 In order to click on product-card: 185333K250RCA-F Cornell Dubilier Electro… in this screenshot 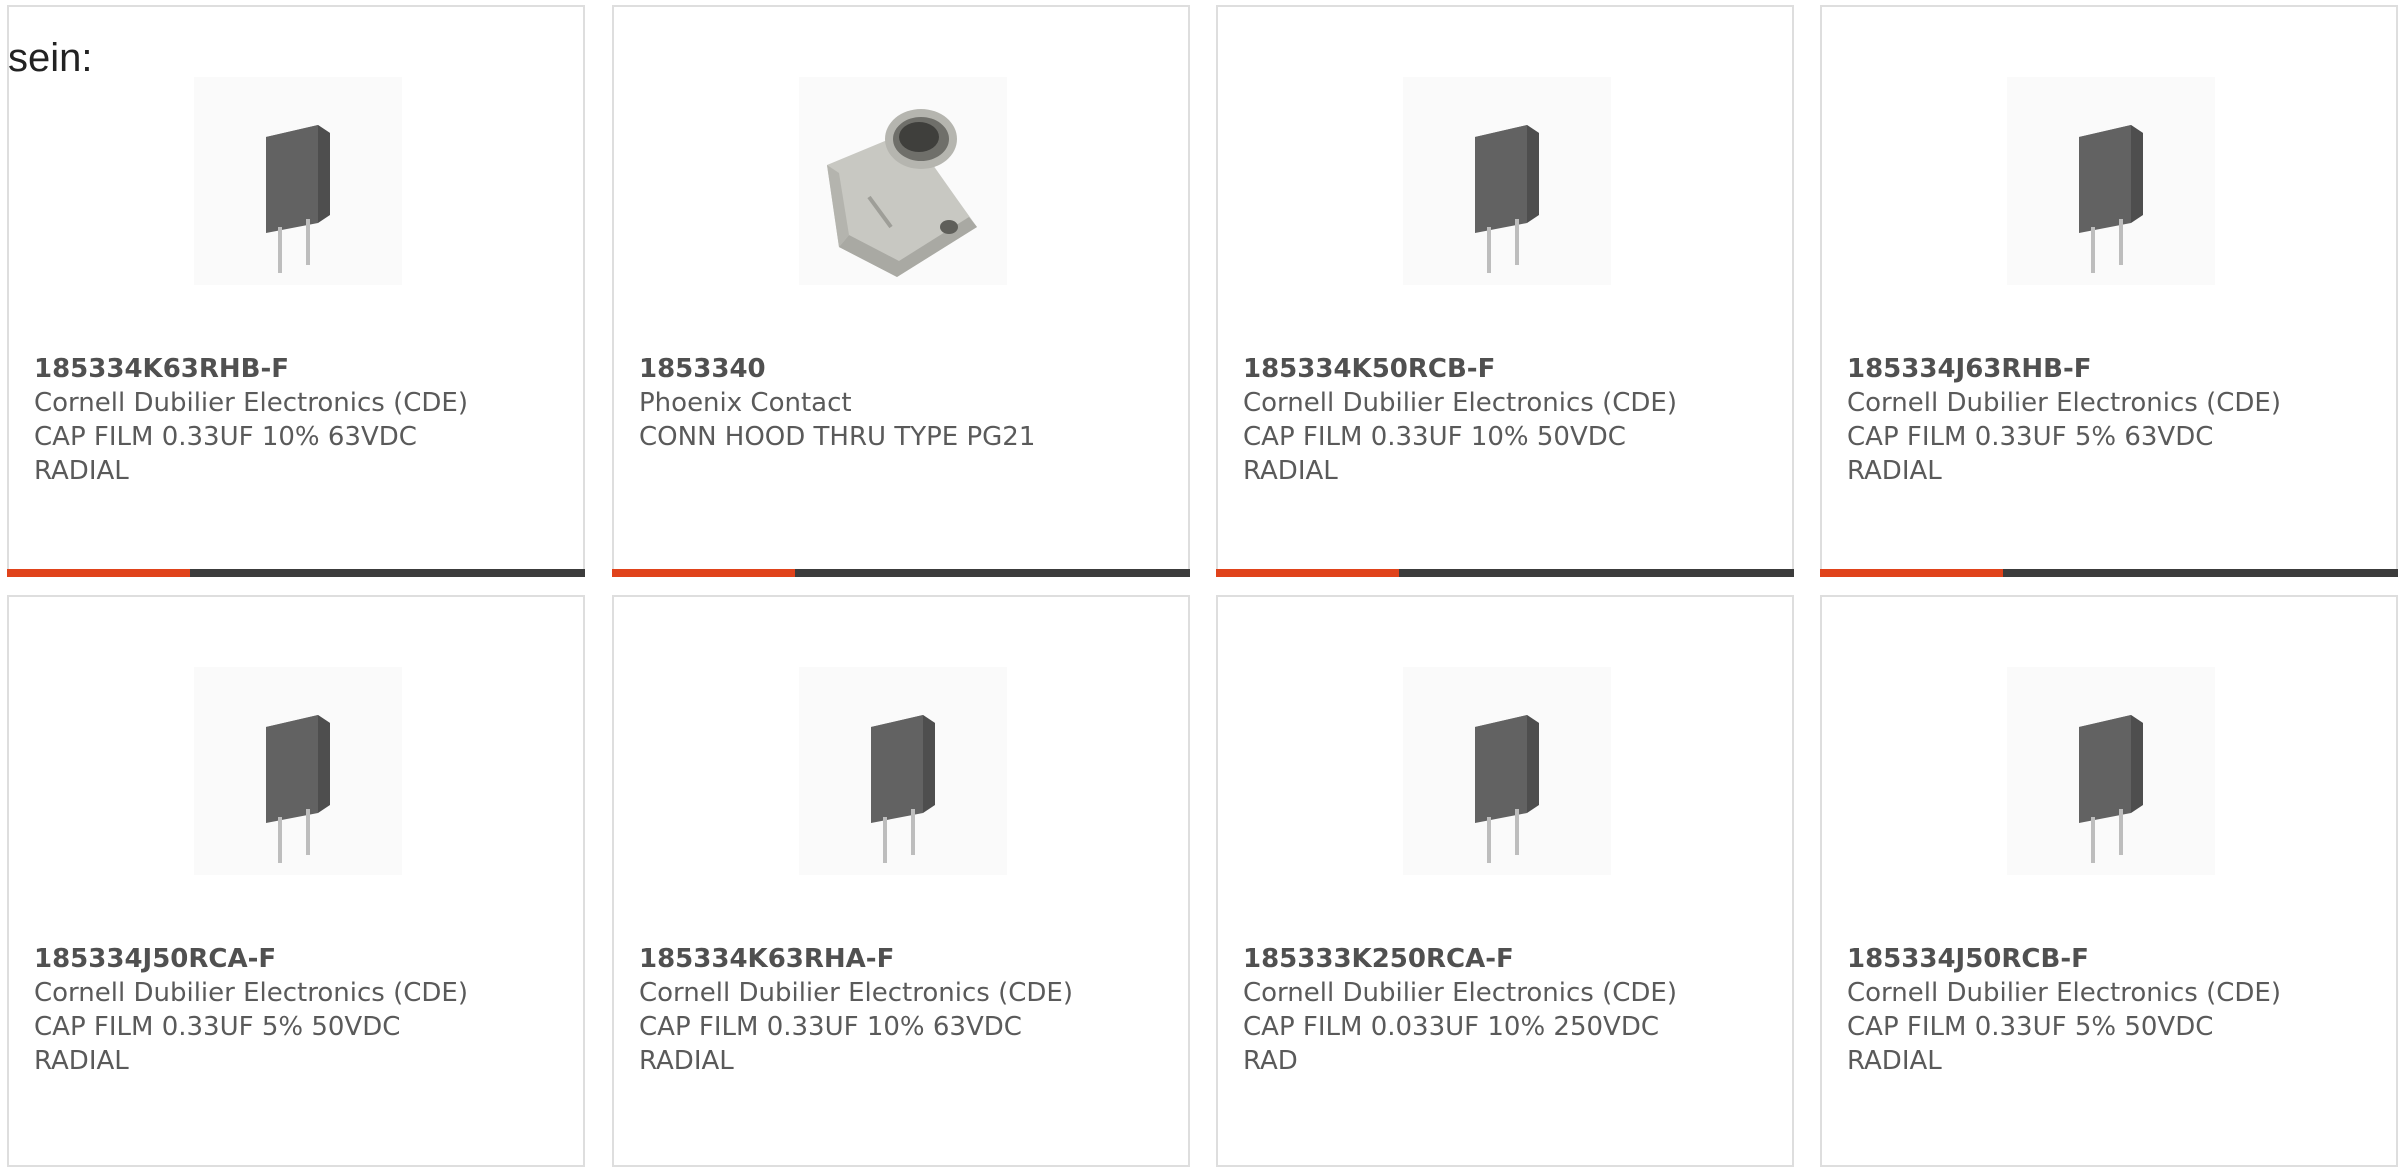, I will do `click(1505, 881)`.